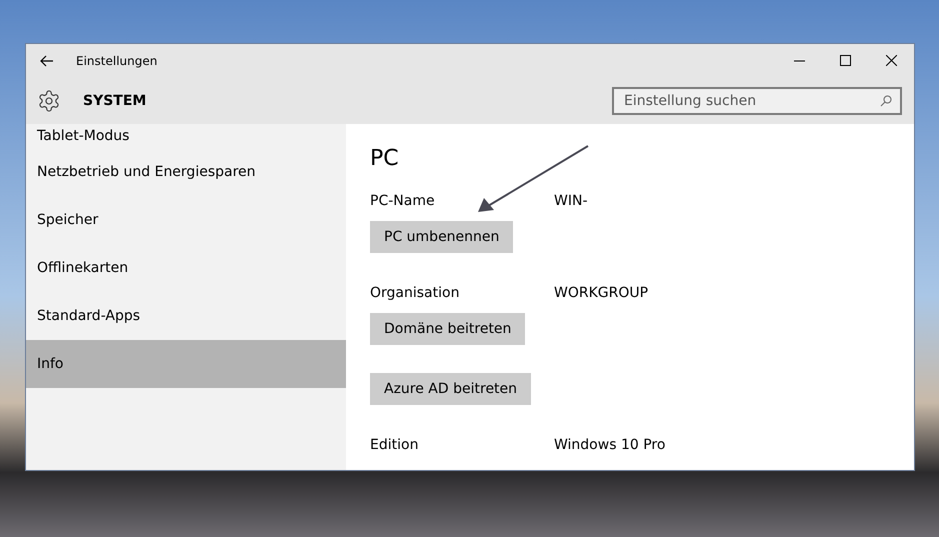  What do you see at coordinates (395, 445) in the screenshot?
I see `field-label: Edition` at bounding box center [395, 445].